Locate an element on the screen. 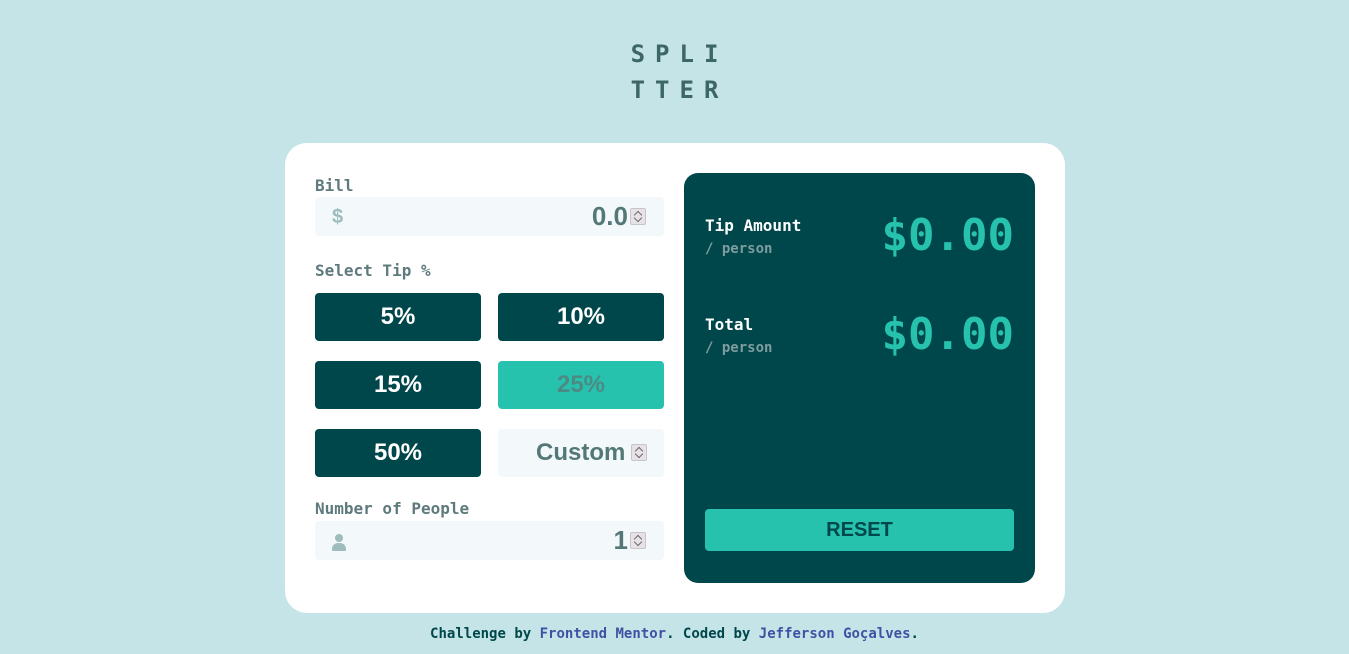 The height and width of the screenshot is (654, 1349). custom-tip-input: Custom is located at coordinates (581, 453).